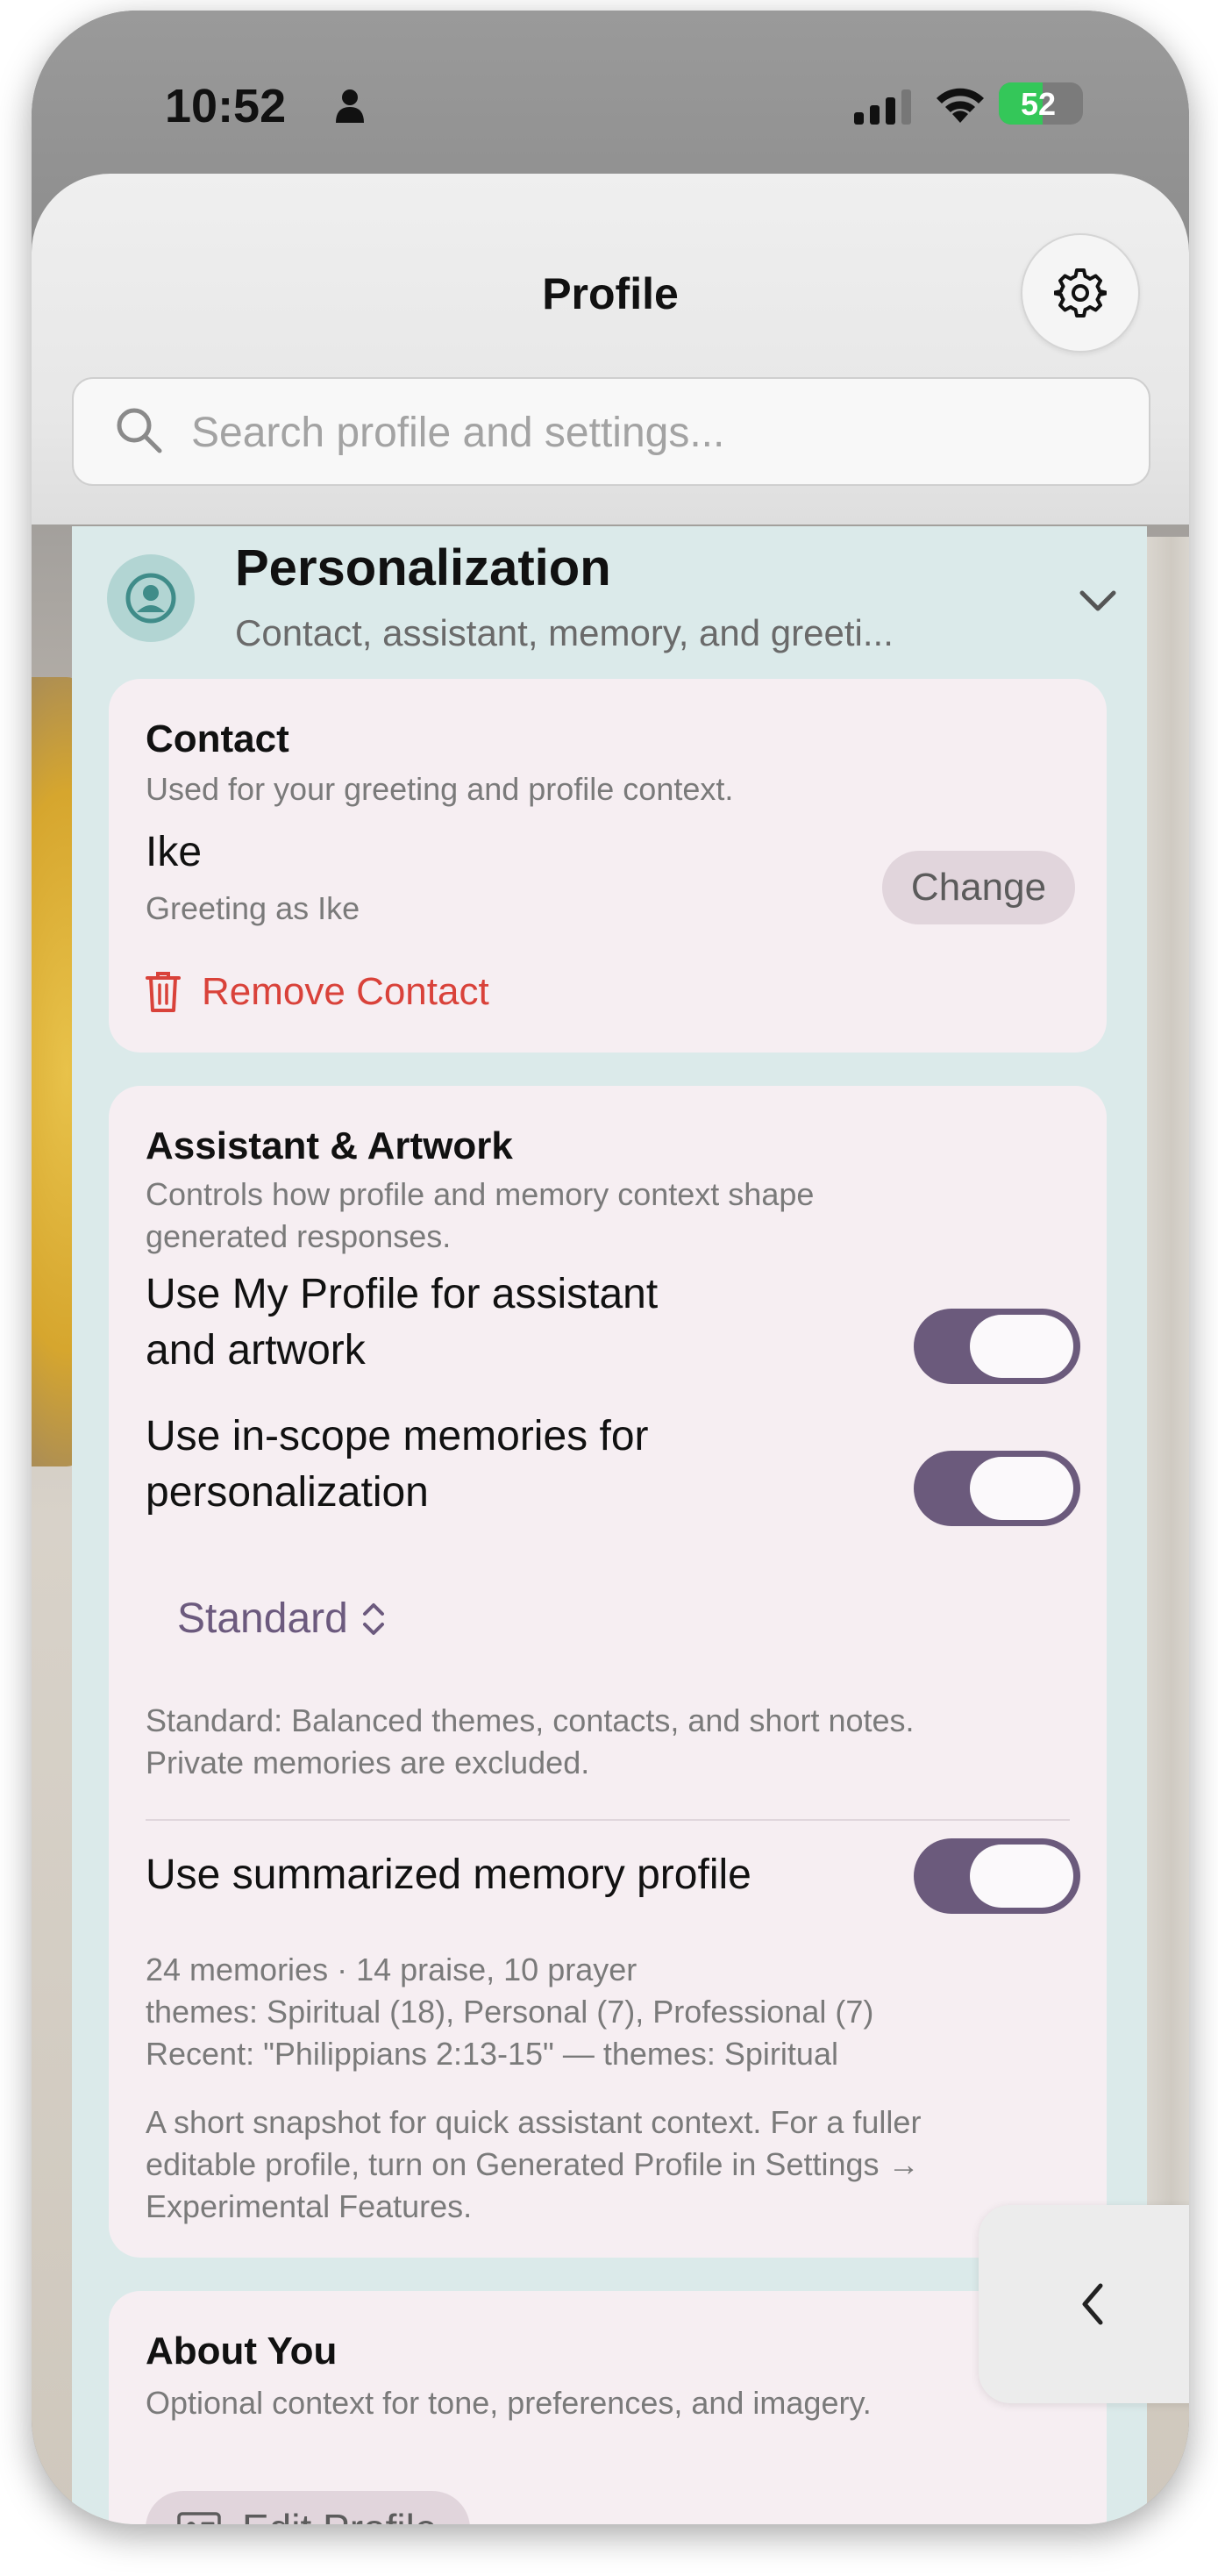  I want to click on mode-description-2: Private memories are excluded., so click(368, 1763).